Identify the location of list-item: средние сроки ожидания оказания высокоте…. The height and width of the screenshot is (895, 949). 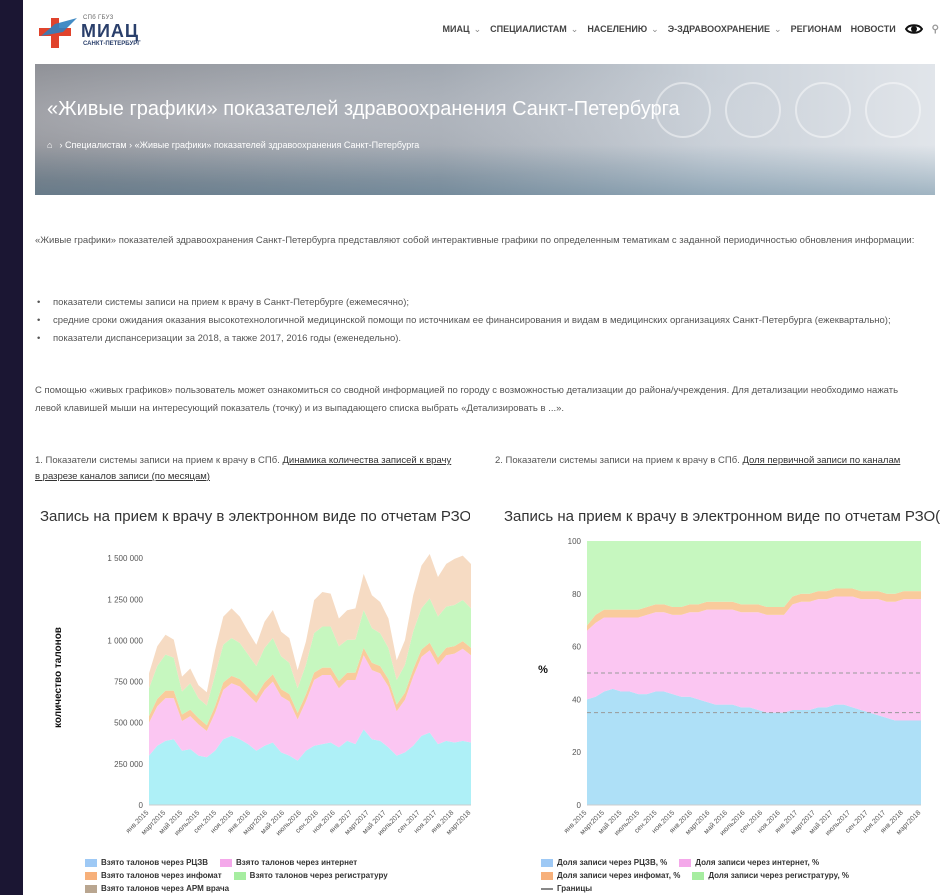
(480, 321).